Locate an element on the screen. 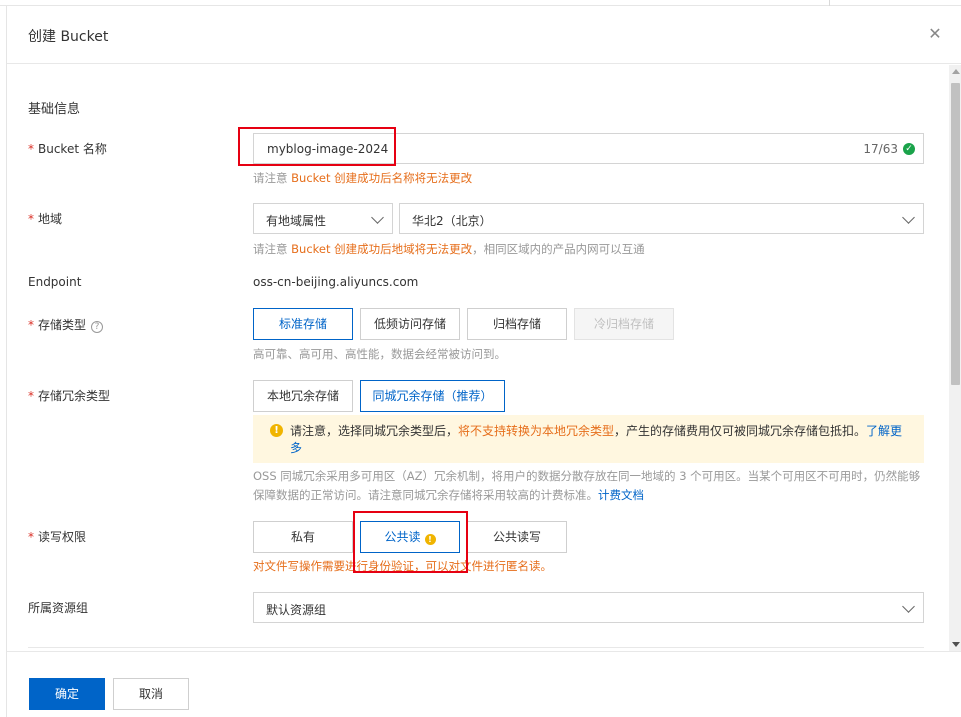 The image size is (961, 717). region-attribute-select: 有地域属性 is located at coordinates (323, 218).